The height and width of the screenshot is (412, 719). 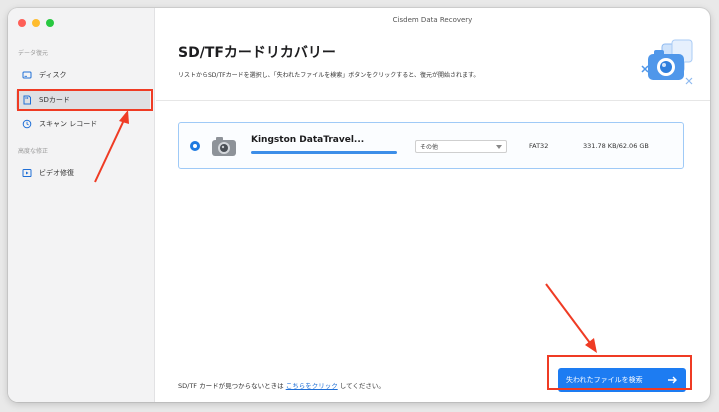 I want to click on device-usage-fill, so click(x=324, y=152).